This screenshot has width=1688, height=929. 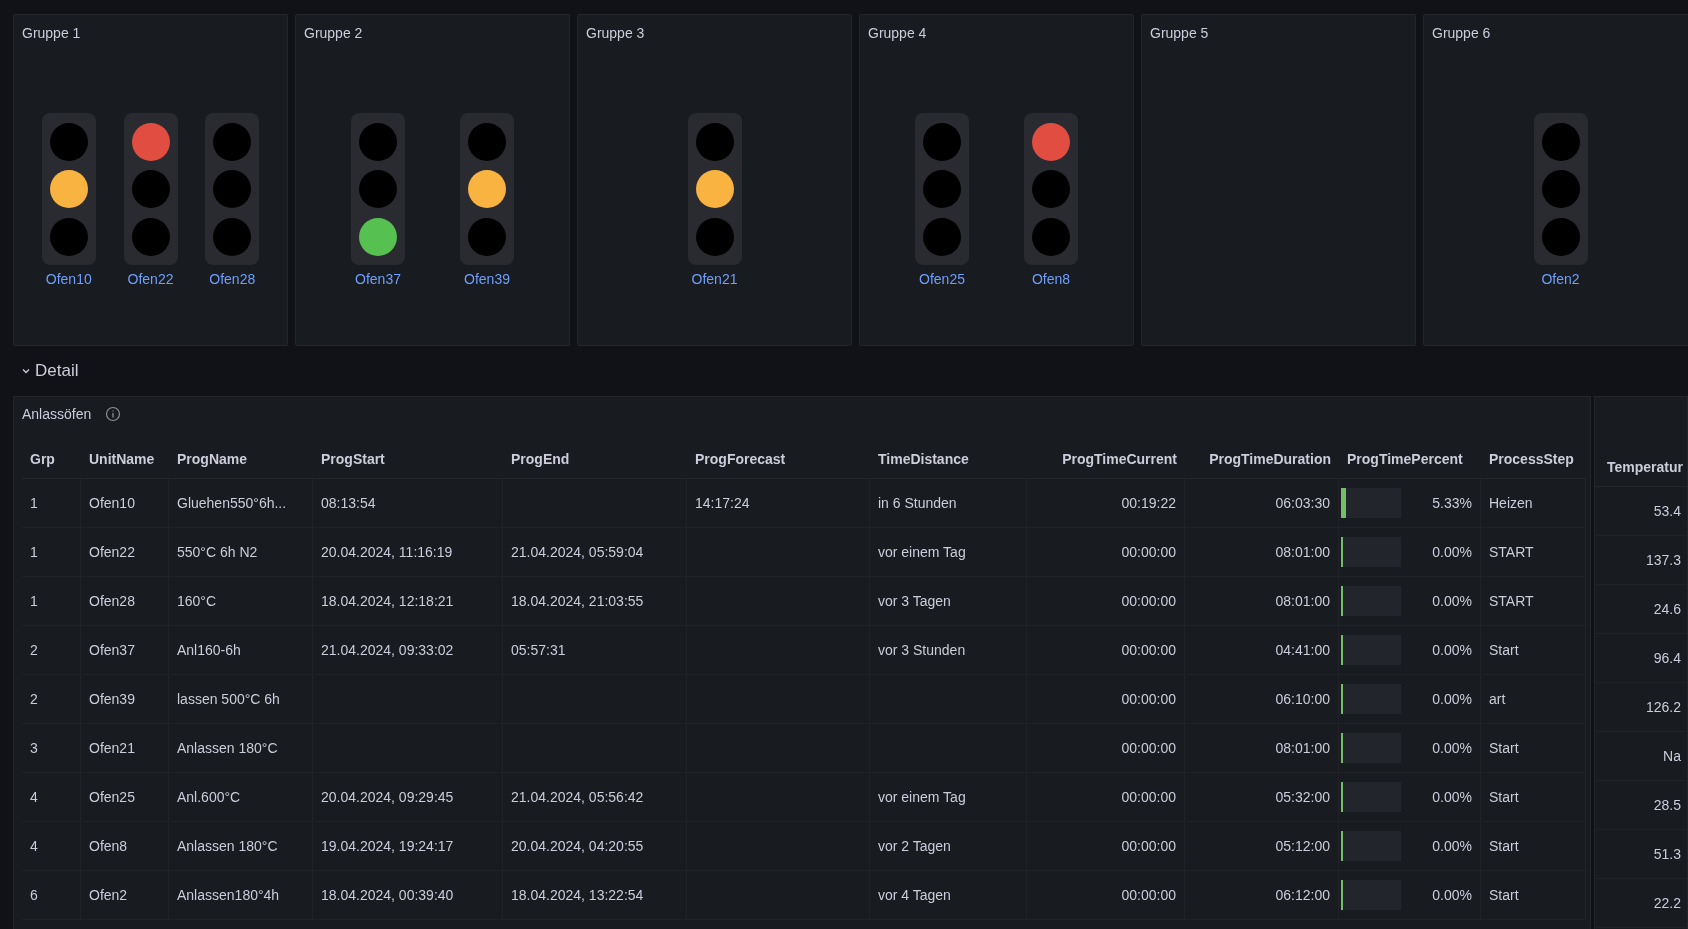 I want to click on end-cell: 21.04.2024, 05:56:42, so click(x=595, y=797).